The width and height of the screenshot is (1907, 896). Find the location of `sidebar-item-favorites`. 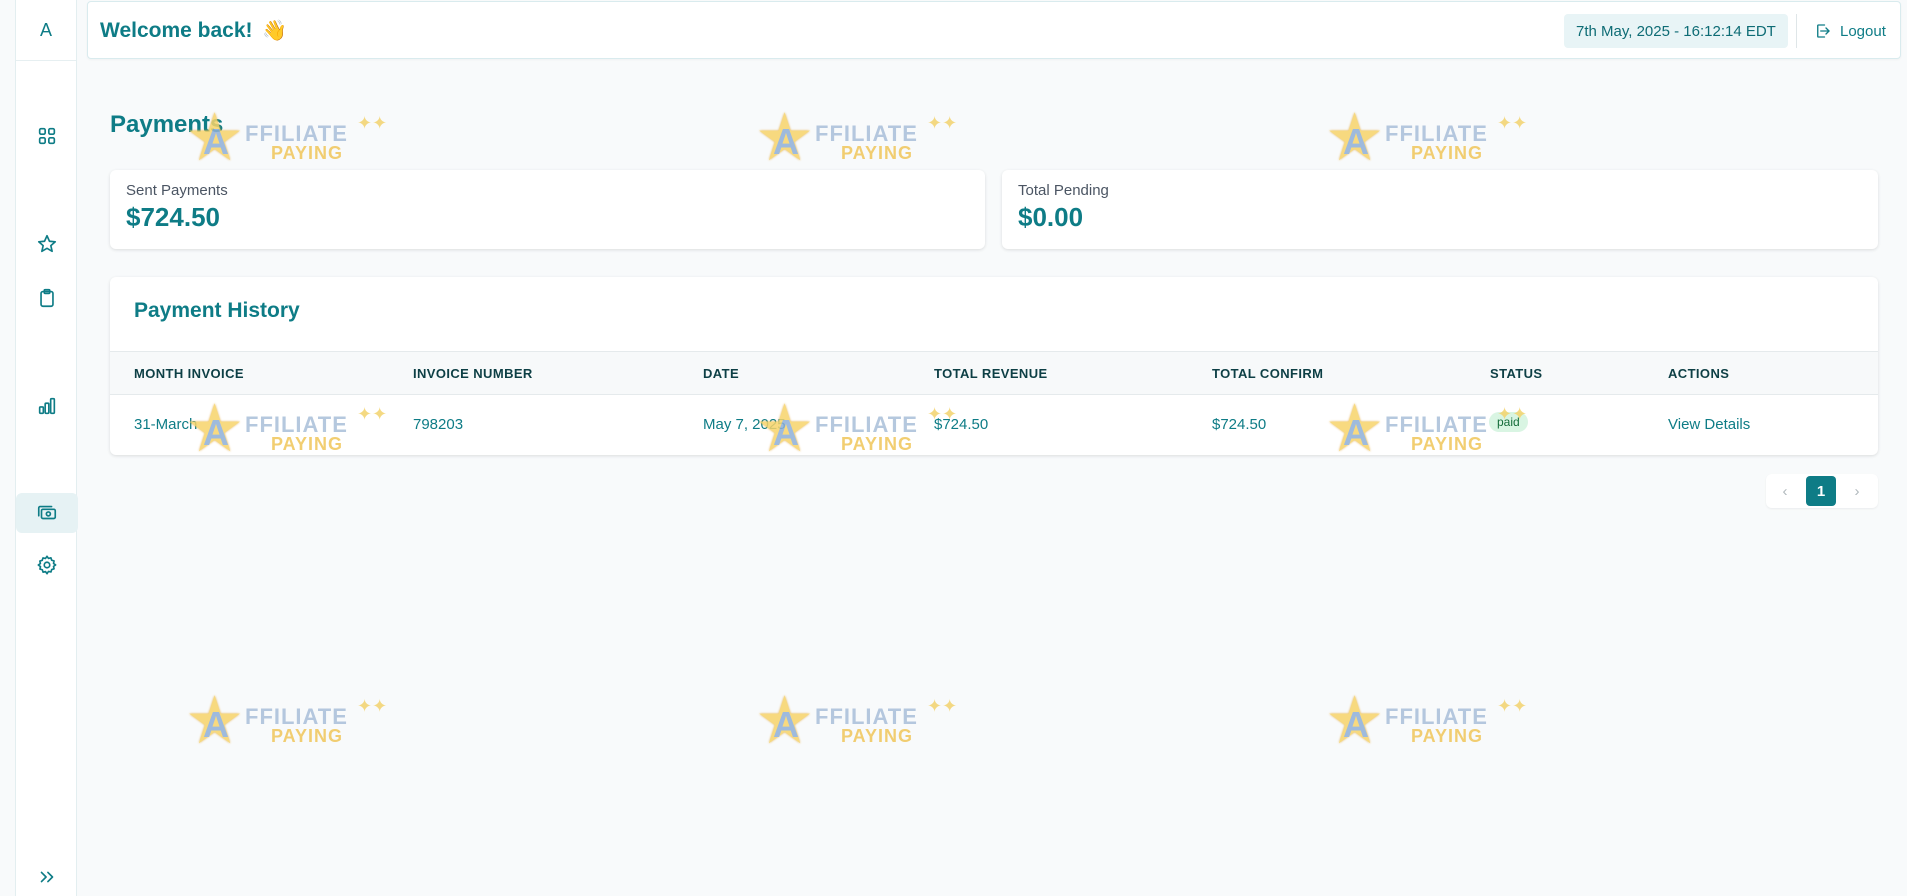

sidebar-item-favorites is located at coordinates (47, 244).